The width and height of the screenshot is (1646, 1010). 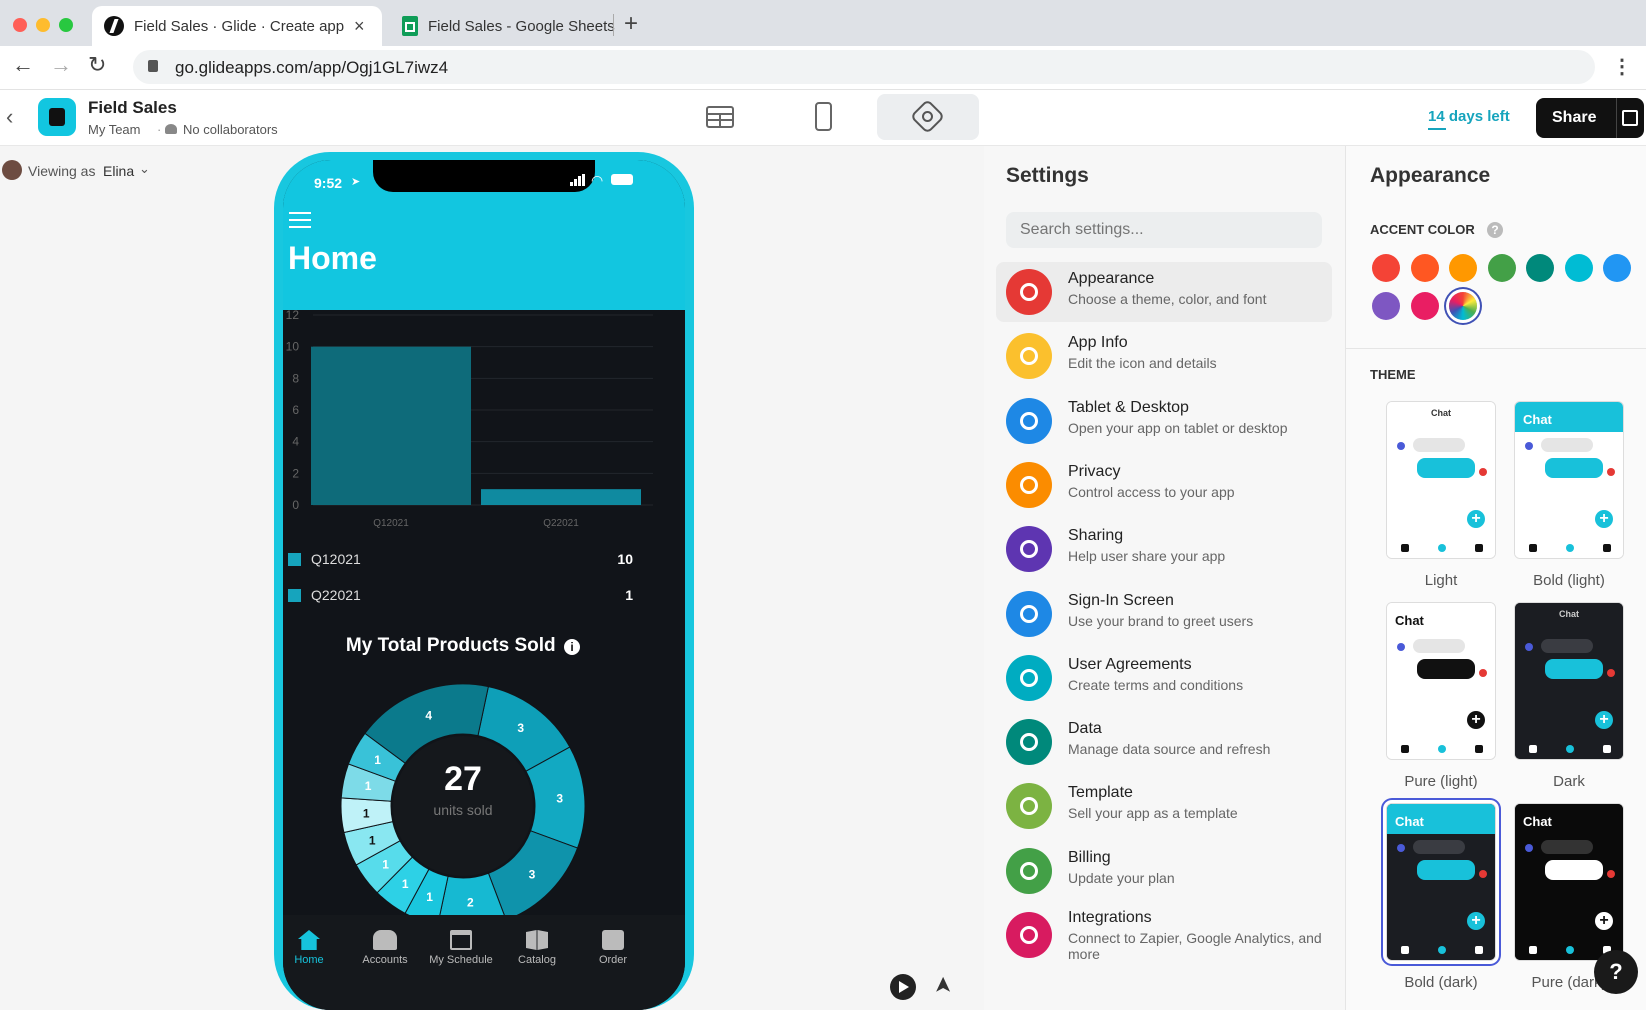 I want to click on accent-color-label: ACCENT COLOR, so click(x=1422, y=229).